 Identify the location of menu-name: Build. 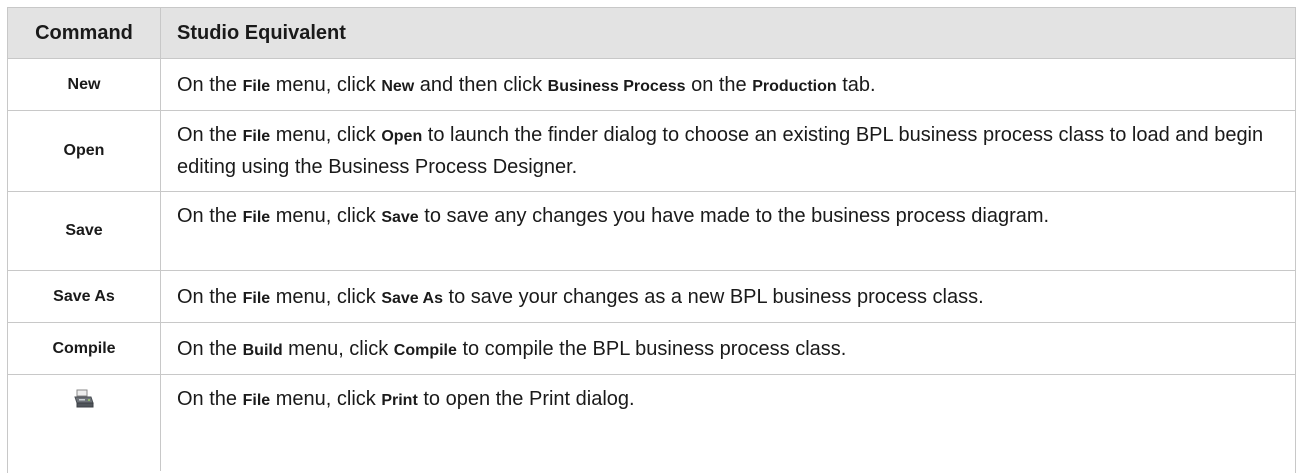
(262, 350).